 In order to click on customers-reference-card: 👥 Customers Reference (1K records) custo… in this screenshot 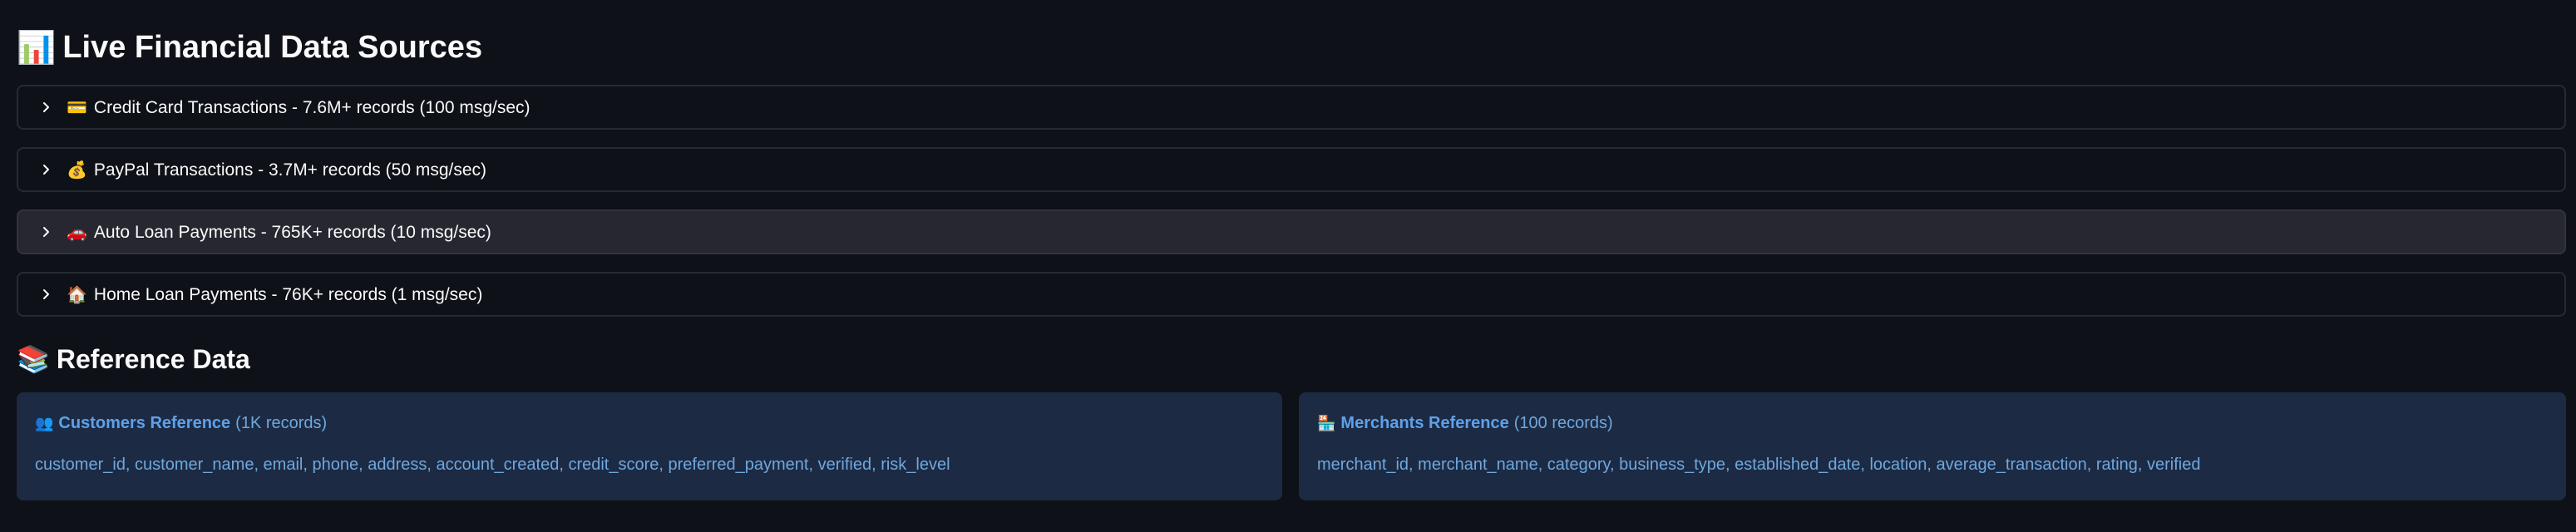, I will do `click(649, 446)`.